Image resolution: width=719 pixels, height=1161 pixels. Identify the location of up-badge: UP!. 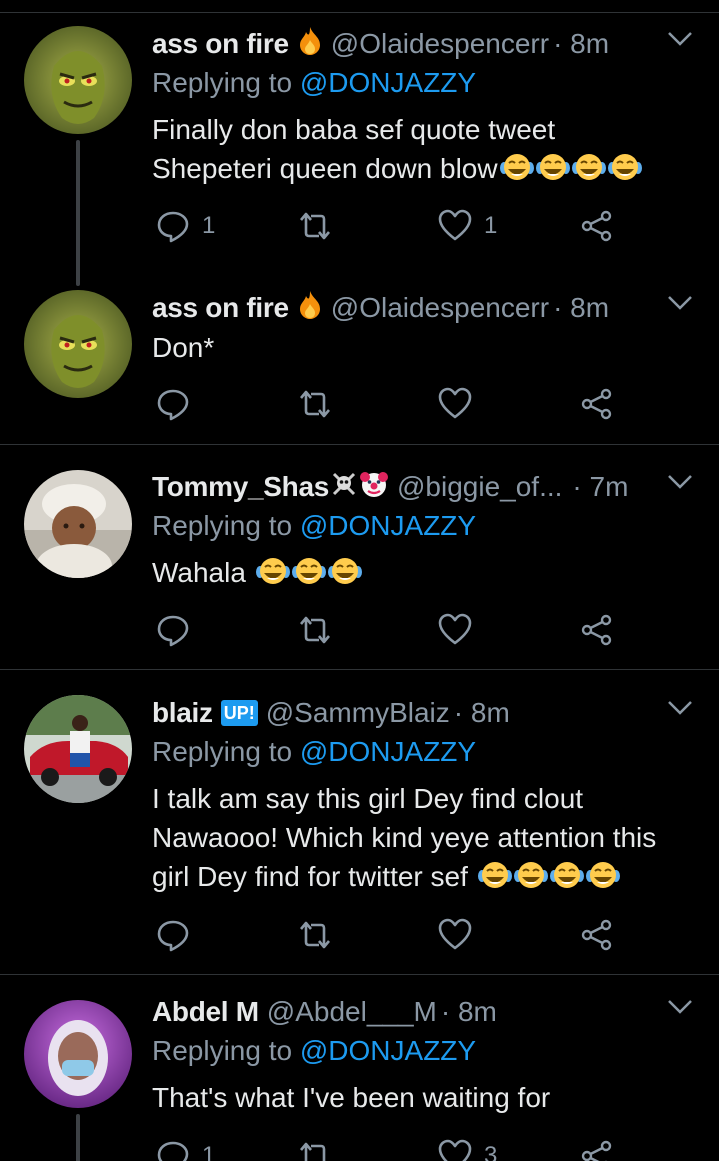
(239, 713).